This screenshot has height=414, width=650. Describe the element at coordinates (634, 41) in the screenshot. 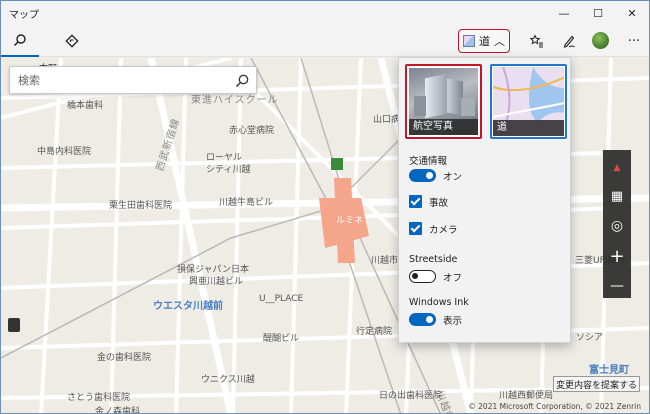

I see `more-button: ···` at that location.